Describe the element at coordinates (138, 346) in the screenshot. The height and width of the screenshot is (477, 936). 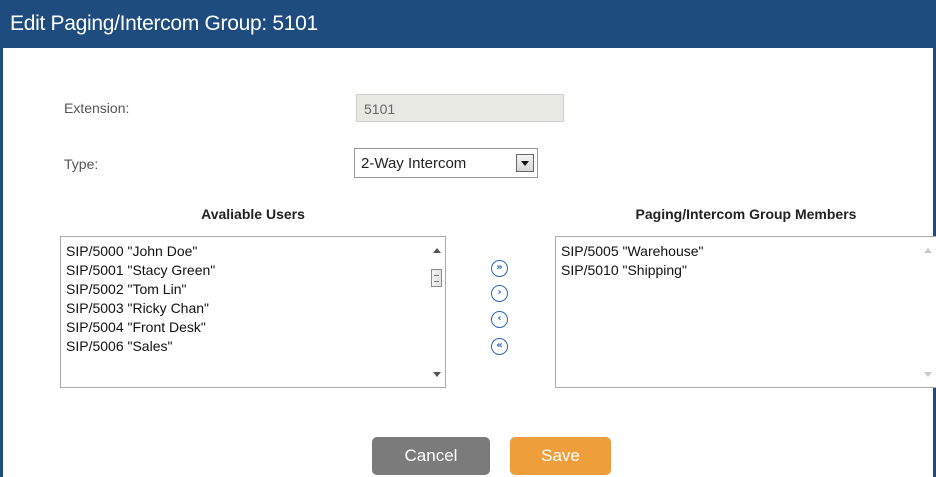
I see `list-item: SIP/5006 "Sales"` at that location.